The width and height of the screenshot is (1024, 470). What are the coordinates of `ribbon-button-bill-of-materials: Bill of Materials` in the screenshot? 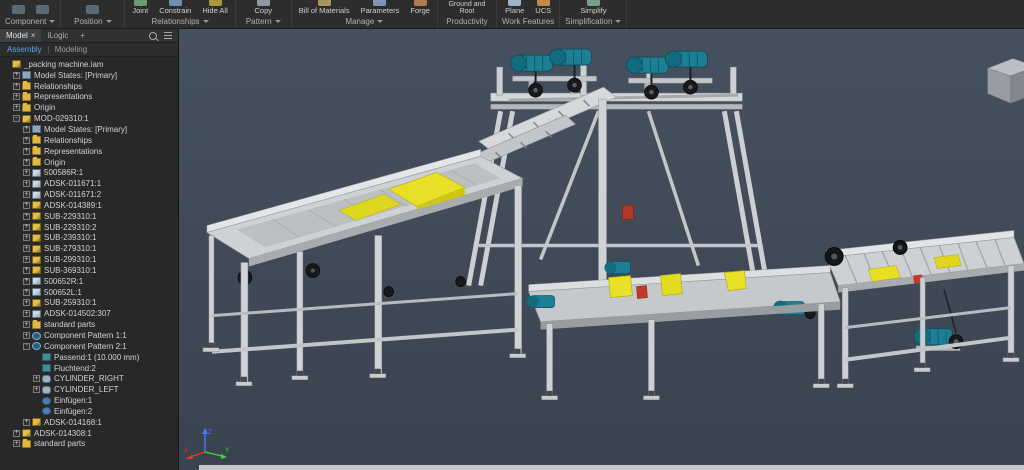 It's located at (324, 7).